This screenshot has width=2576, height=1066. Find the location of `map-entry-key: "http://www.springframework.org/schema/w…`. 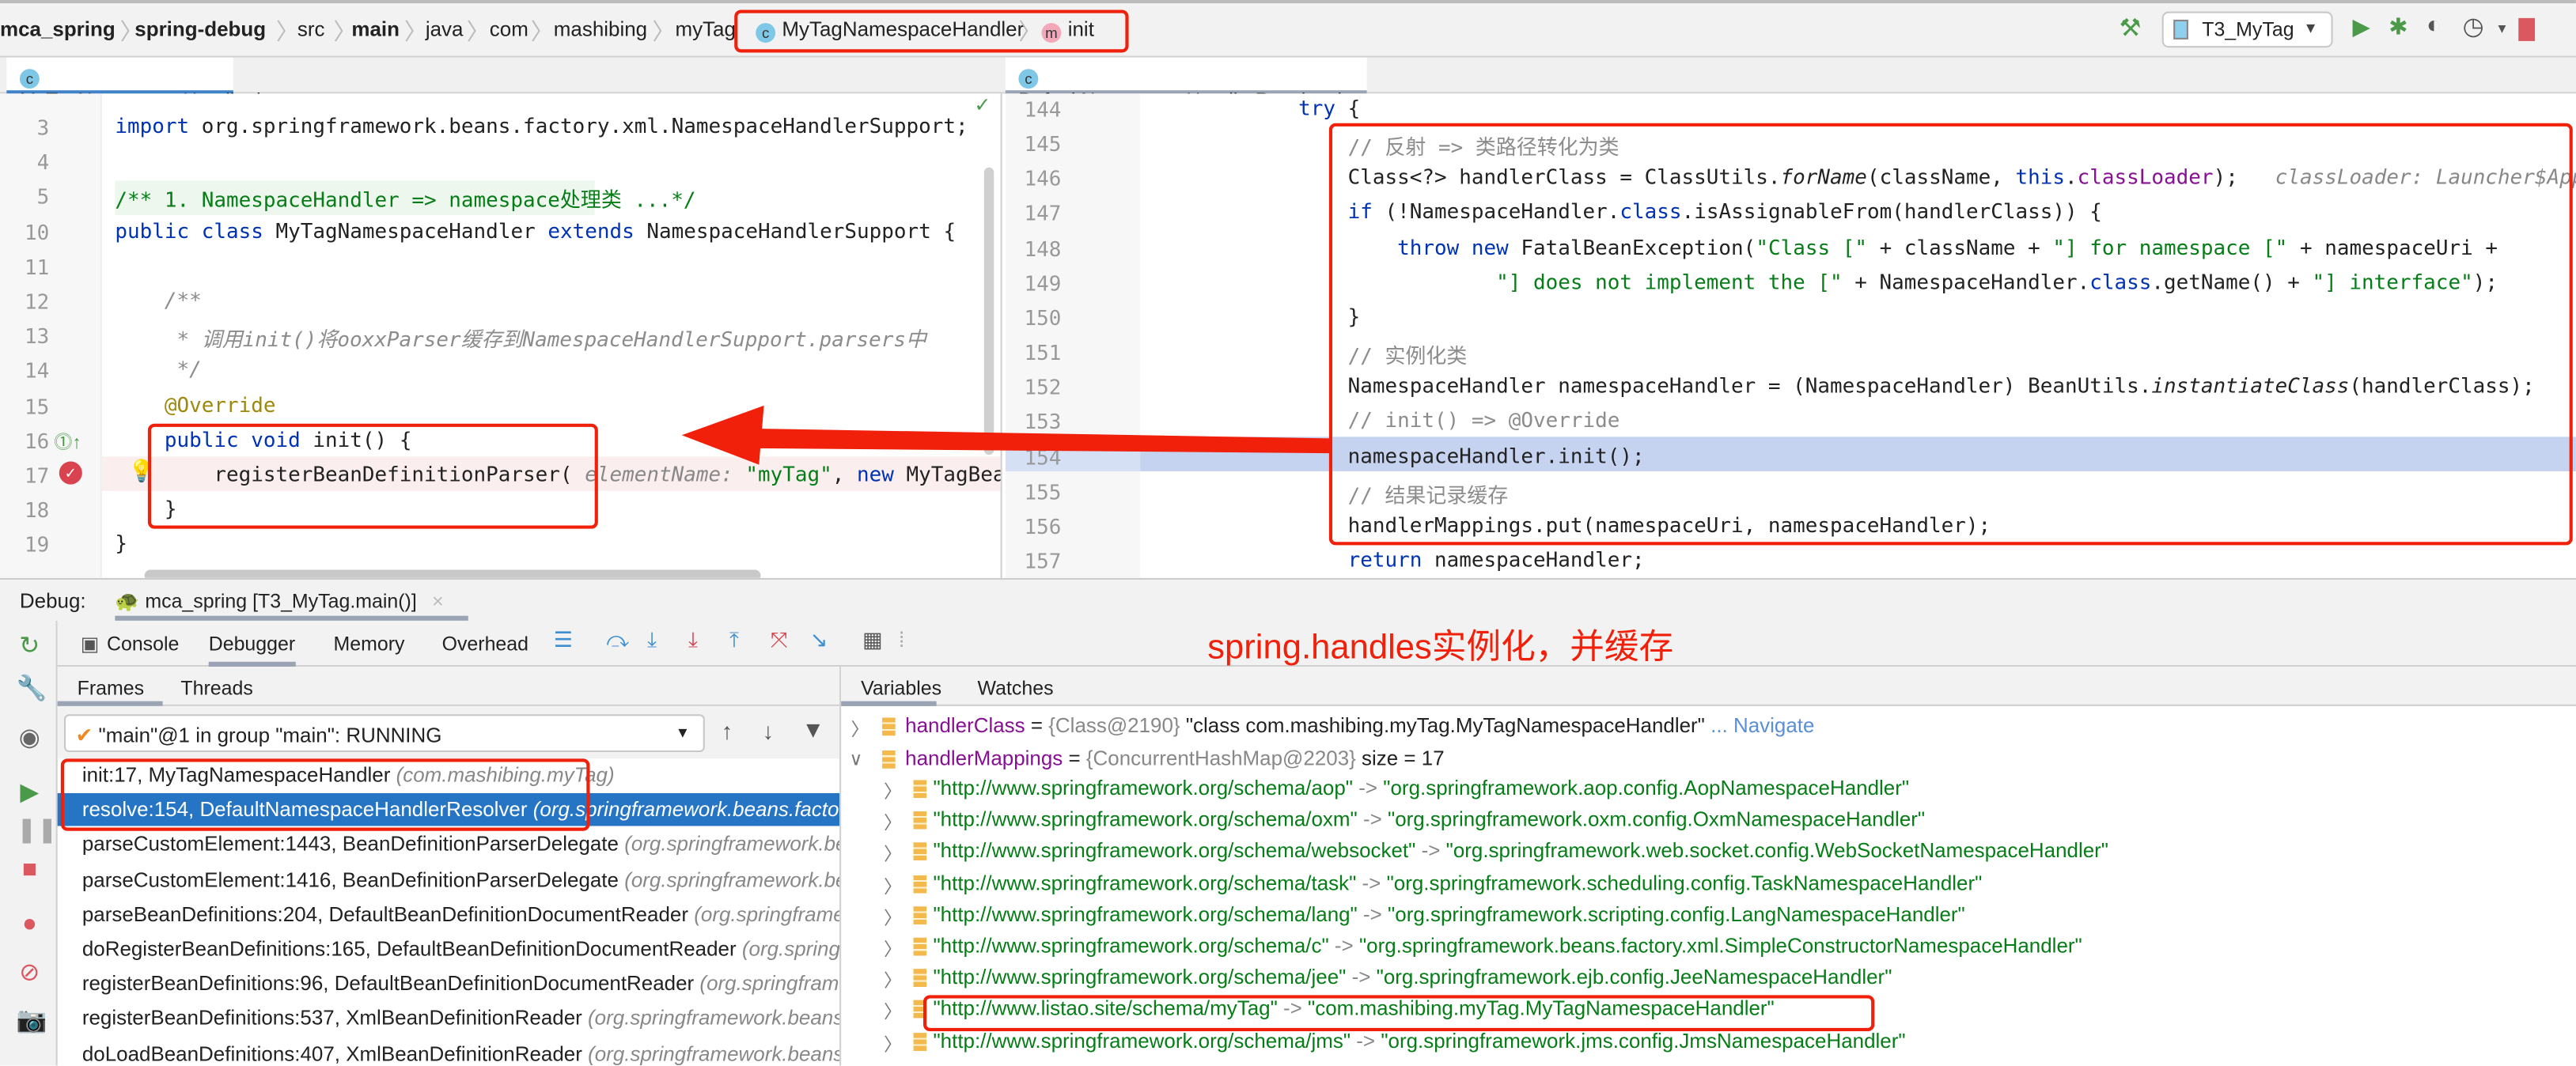

map-entry-key: "http://www.springframework.org/schema/w… is located at coordinates (1174, 851).